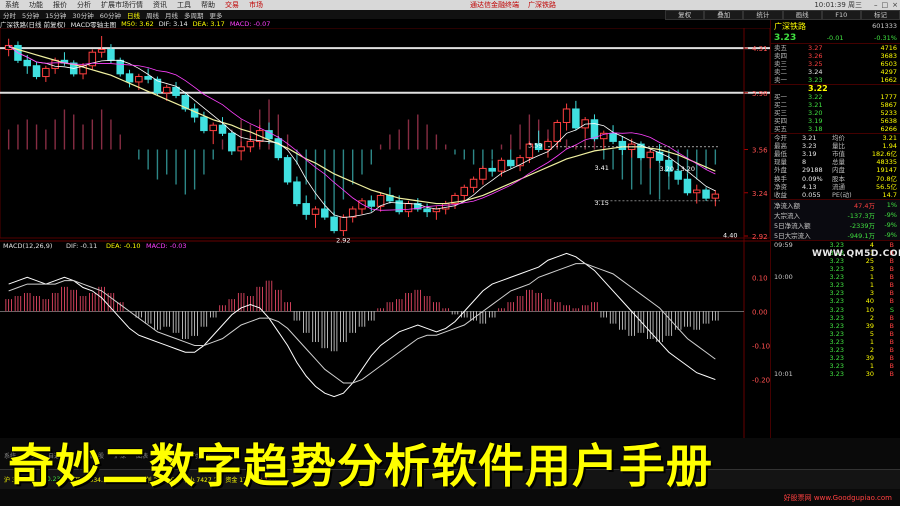 This screenshot has width=900, height=506. I want to click on stat-value: 0.055, so click(811, 194).